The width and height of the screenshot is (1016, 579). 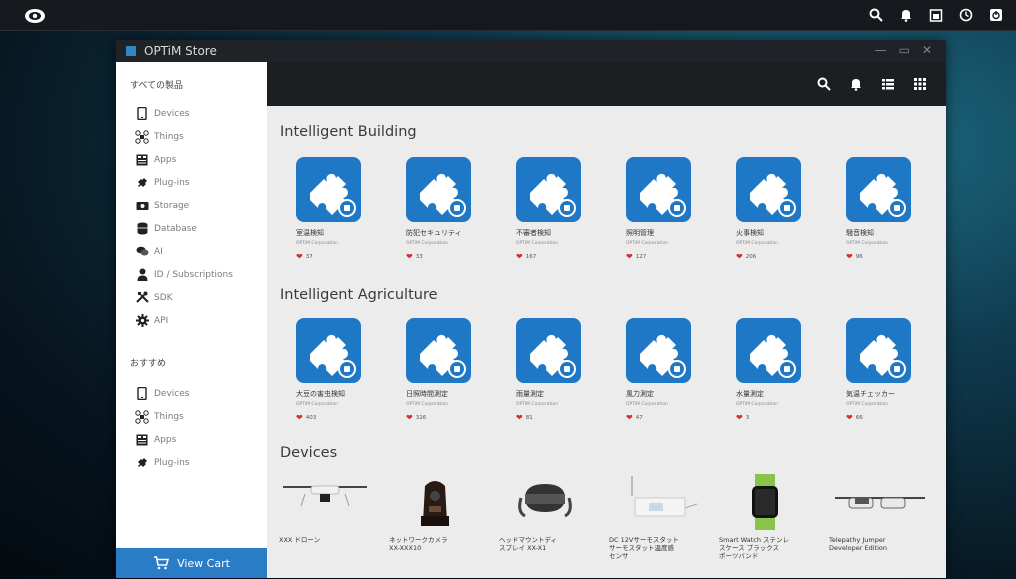 I want to click on device-card: ヘッドマウントディ スプレイ XX-X1, so click(x=550, y=516).